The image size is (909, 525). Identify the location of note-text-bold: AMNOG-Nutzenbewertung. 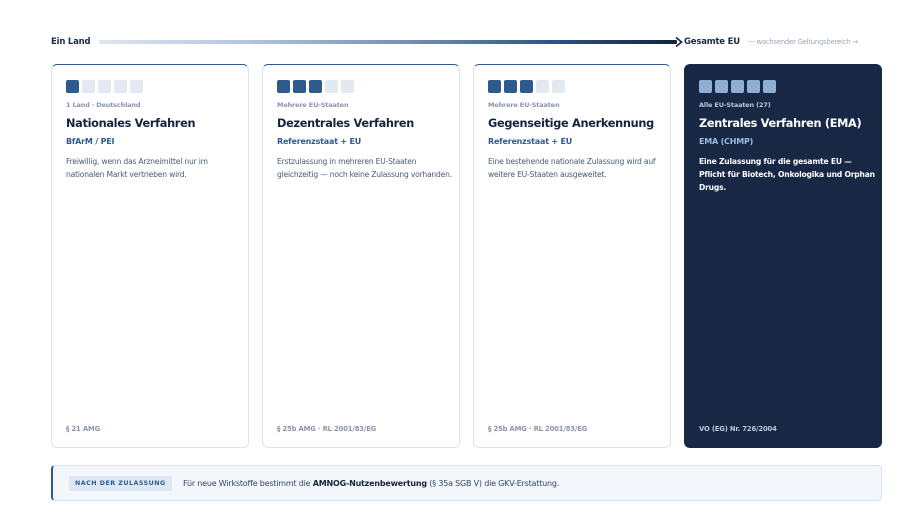
(369, 483).